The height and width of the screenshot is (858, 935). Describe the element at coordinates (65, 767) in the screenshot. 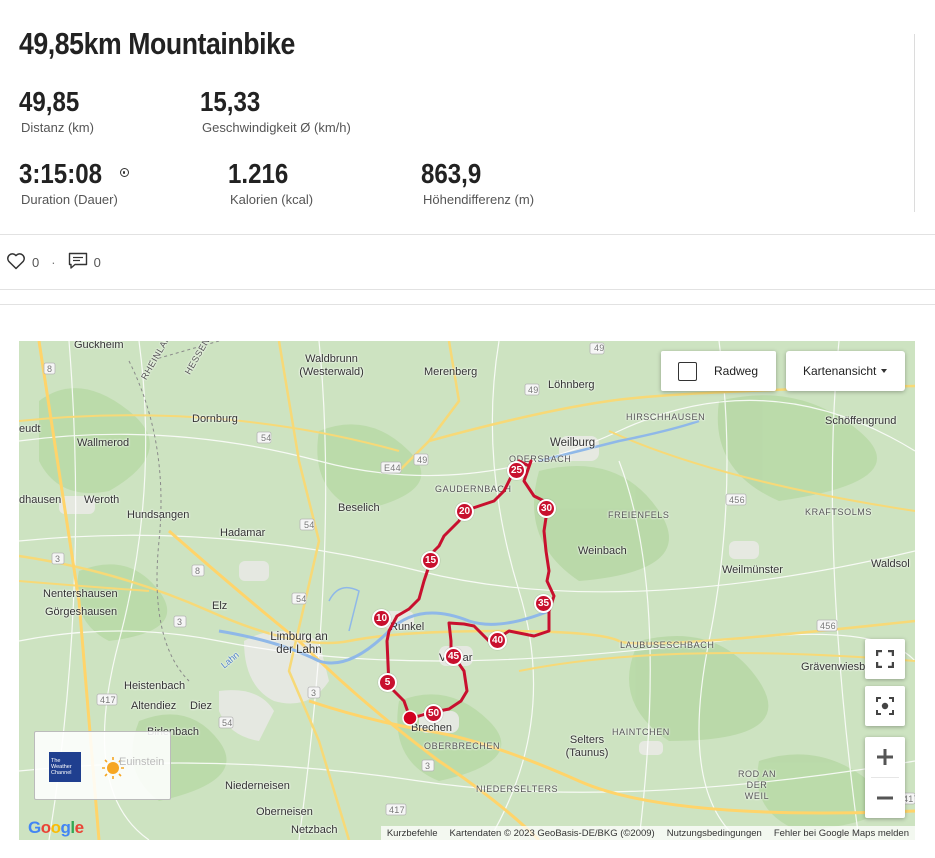

I see `weather-channel-logo: The Weather Channel` at that location.